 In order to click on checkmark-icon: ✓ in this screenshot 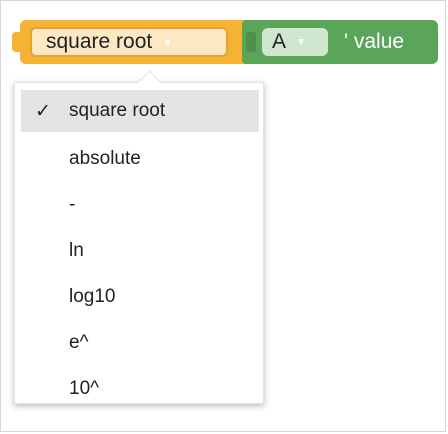, I will do `click(43, 111)`.